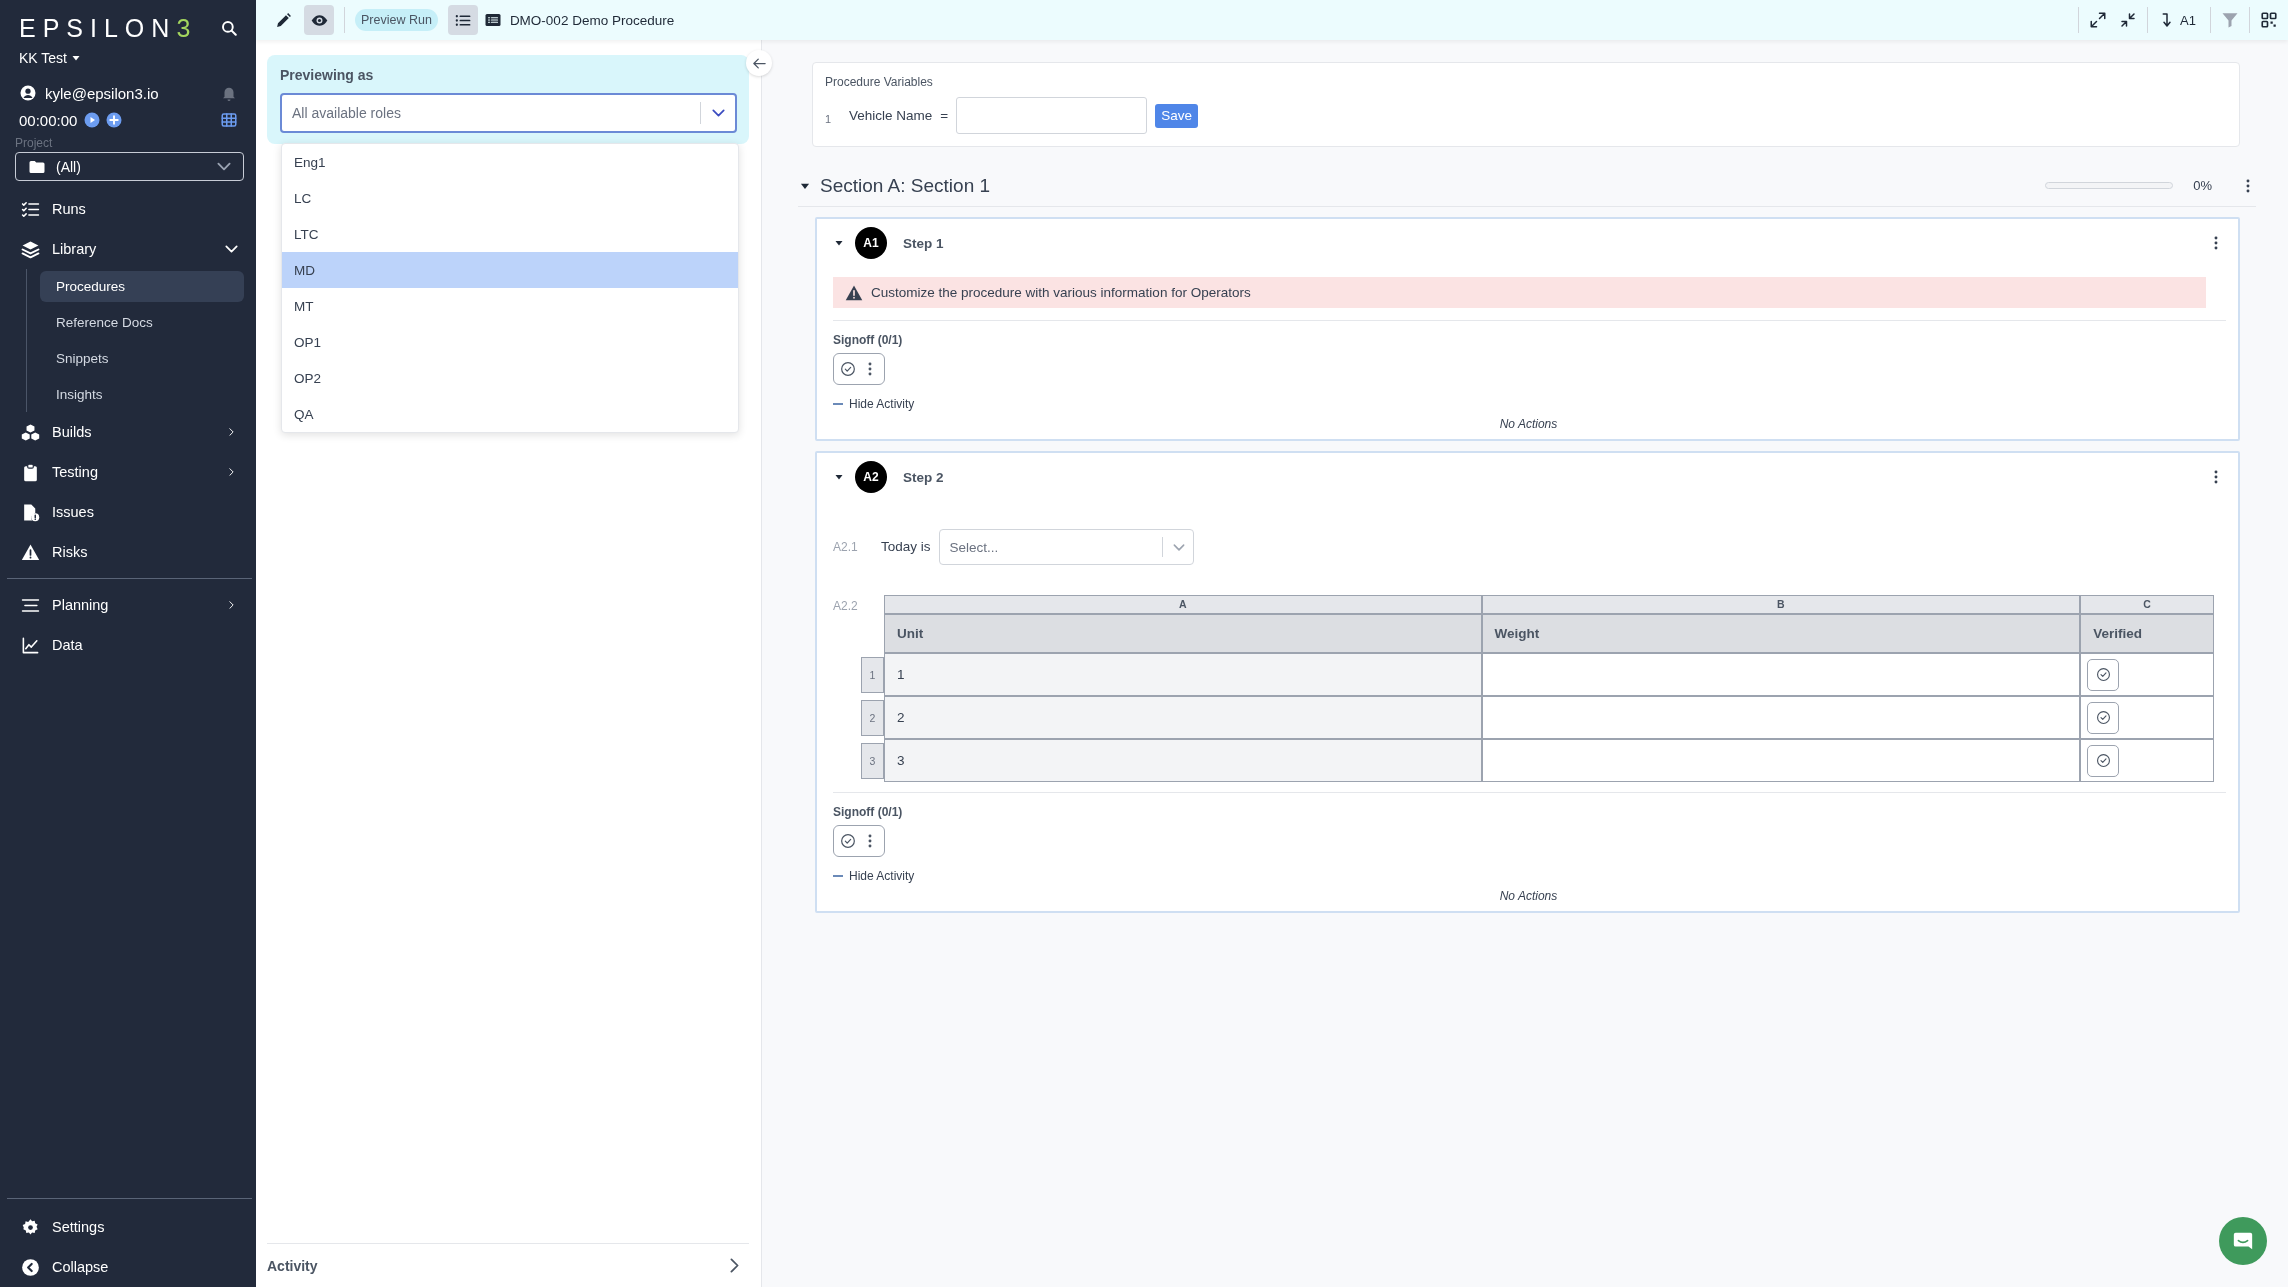 Image resolution: width=2288 pixels, height=1287 pixels. Describe the element at coordinates (129, 166) in the screenshot. I see `project-select: (All)` at that location.